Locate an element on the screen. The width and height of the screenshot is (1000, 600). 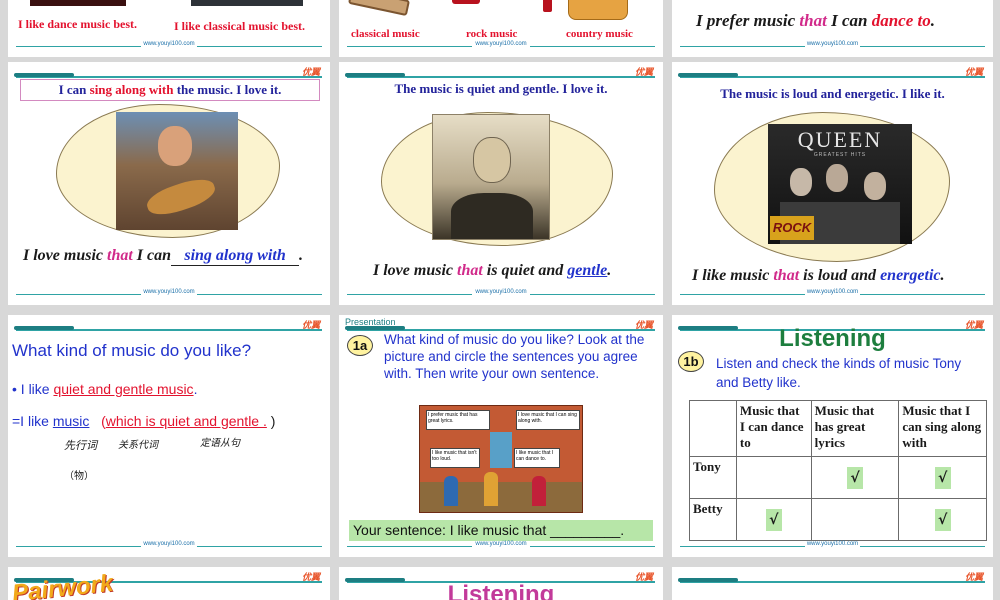
badge-1a: 1a is located at coordinates (360, 345).